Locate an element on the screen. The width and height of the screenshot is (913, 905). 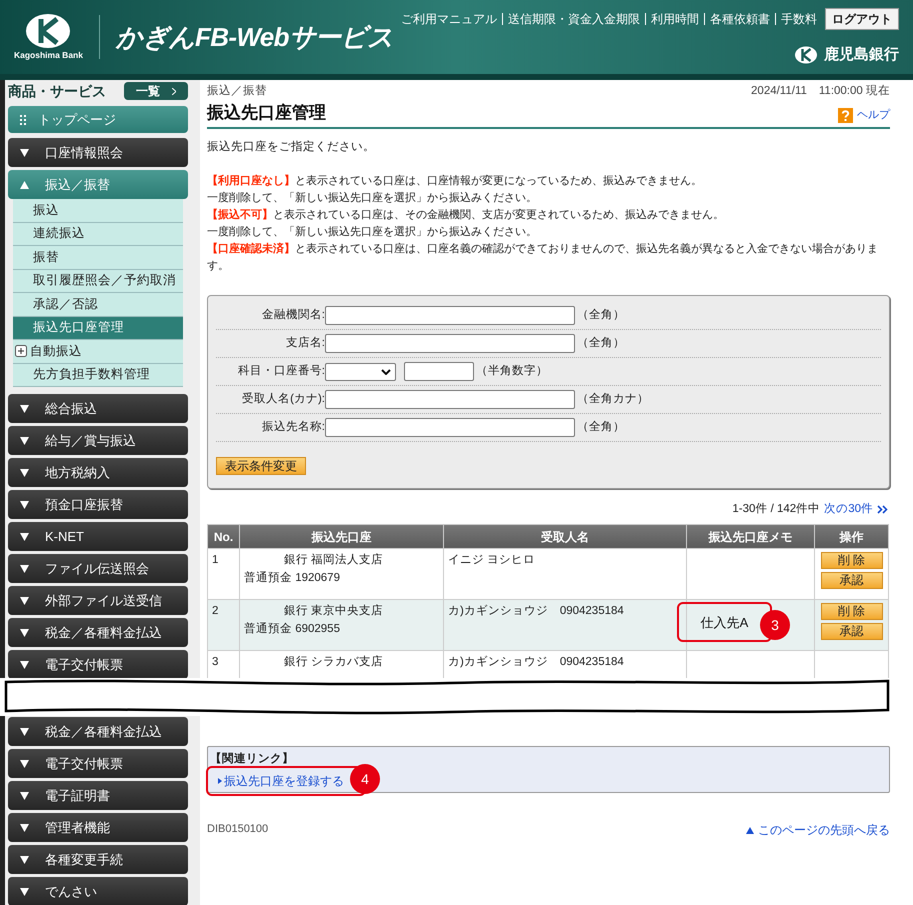
sidebar-subitem: 先方負担手数料管理 is located at coordinates (98, 375).